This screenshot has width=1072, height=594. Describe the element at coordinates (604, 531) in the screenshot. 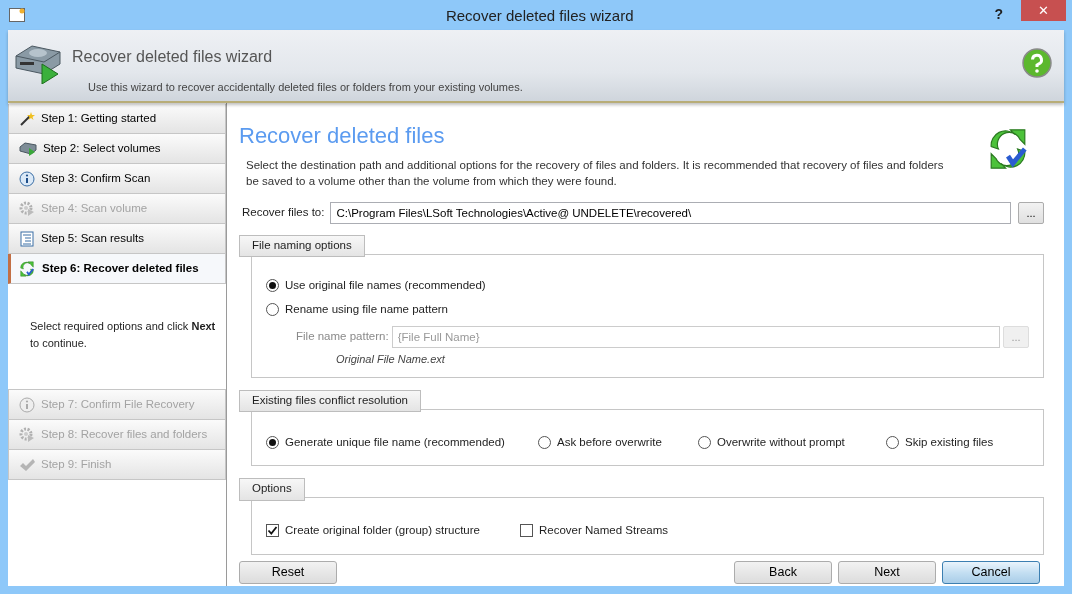

I see `checkbox-label: Recover Named Streams` at that location.